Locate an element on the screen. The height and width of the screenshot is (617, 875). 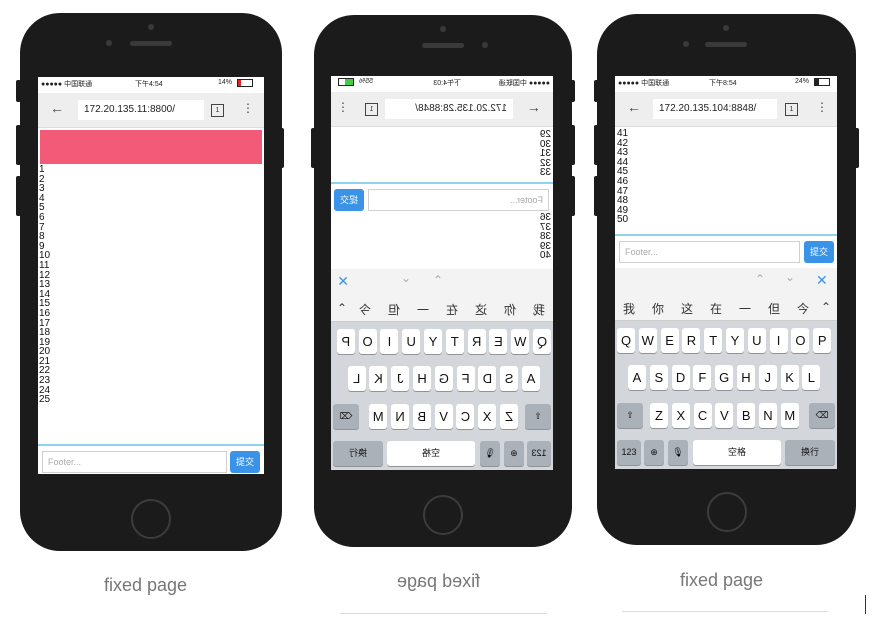
key: C is located at coordinates (702, 415).